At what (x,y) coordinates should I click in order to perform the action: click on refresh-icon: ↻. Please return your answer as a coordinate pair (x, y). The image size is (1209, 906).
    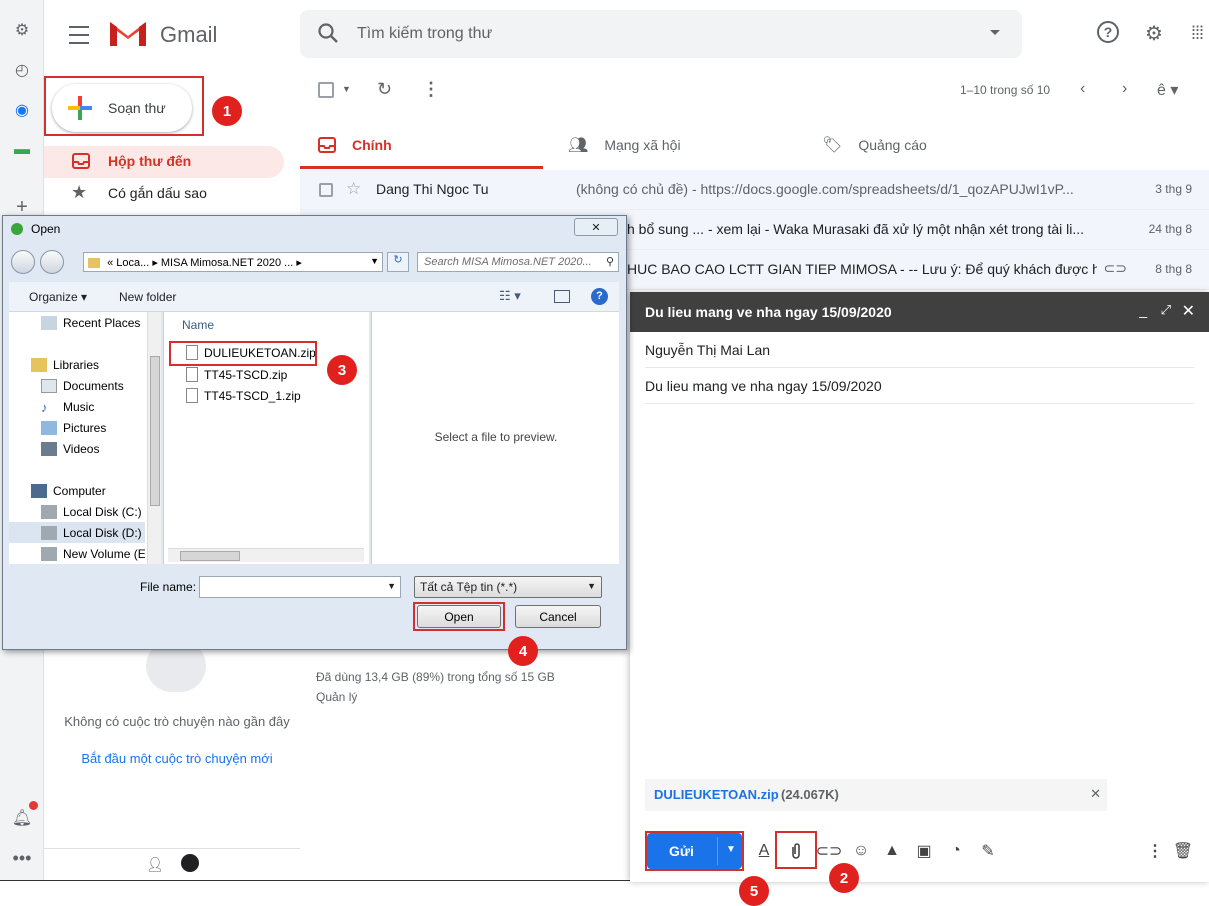
    Looking at the image, I should click on (384, 89).